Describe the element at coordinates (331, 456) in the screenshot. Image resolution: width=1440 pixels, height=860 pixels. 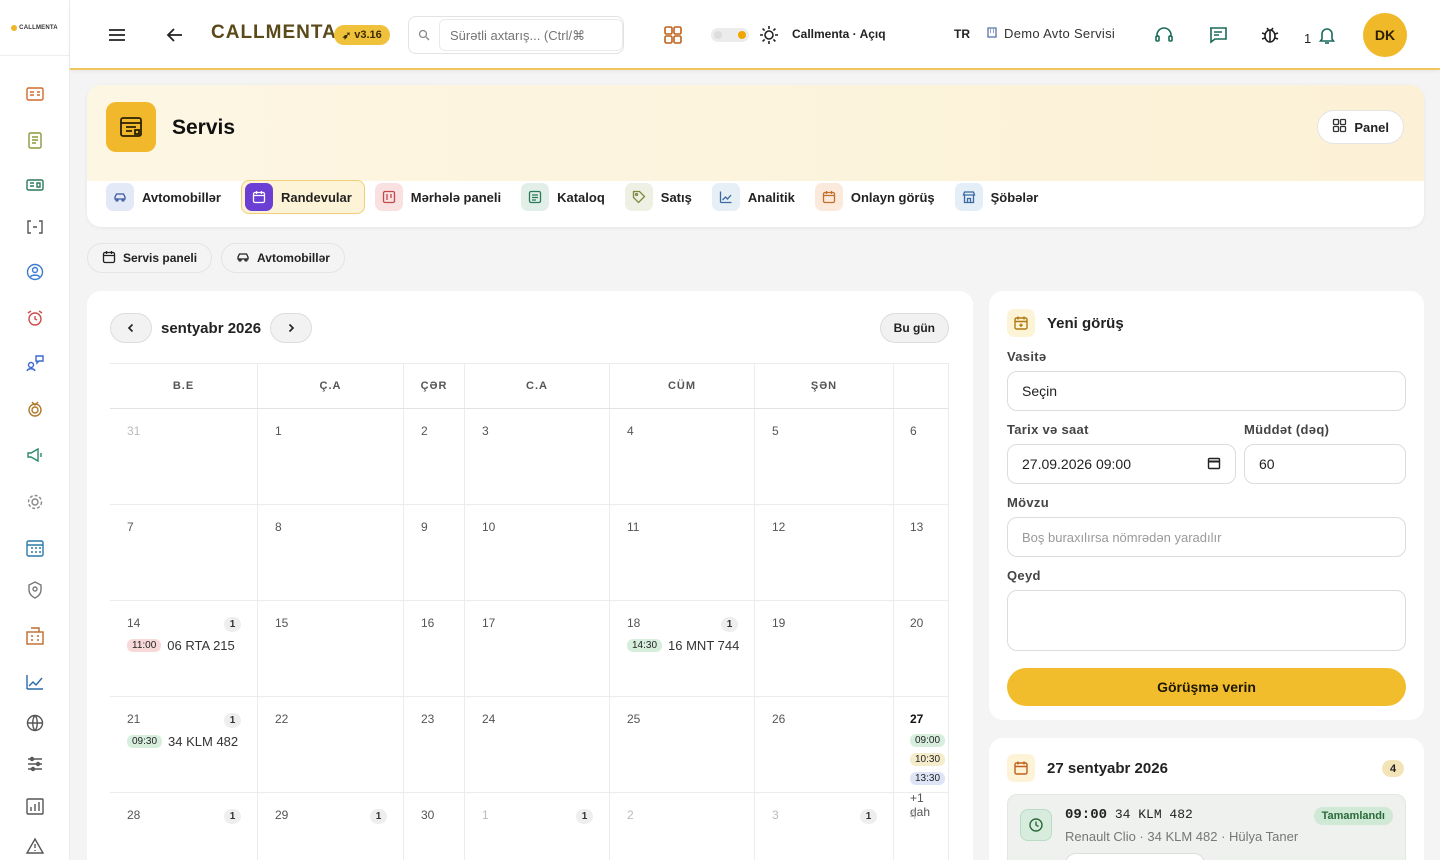
I see `calendar-day-cell: 1` at that location.